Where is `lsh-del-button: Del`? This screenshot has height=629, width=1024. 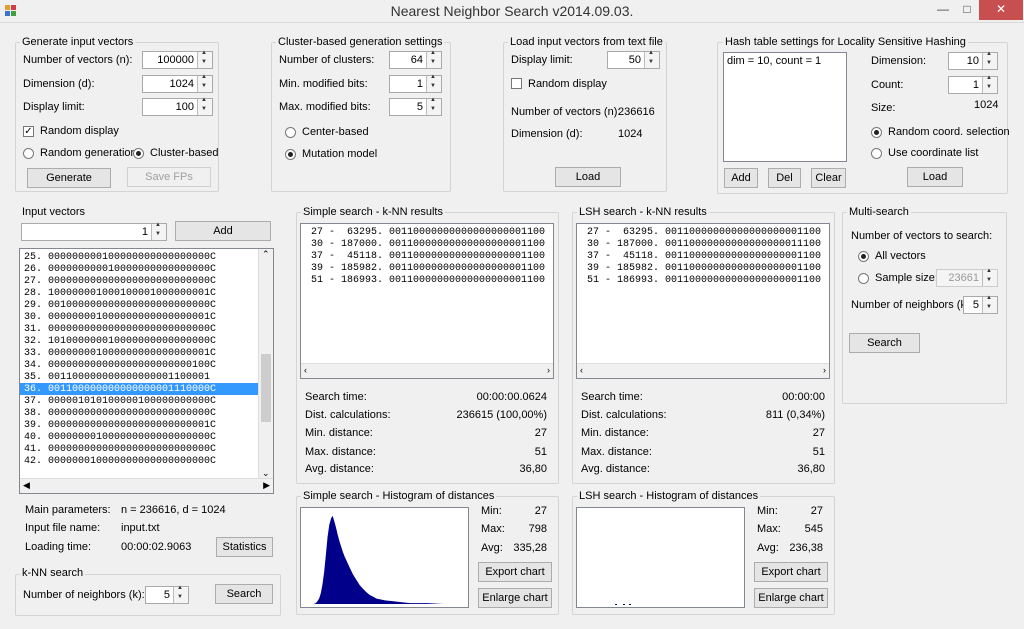
lsh-del-button: Del is located at coordinates (784, 178).